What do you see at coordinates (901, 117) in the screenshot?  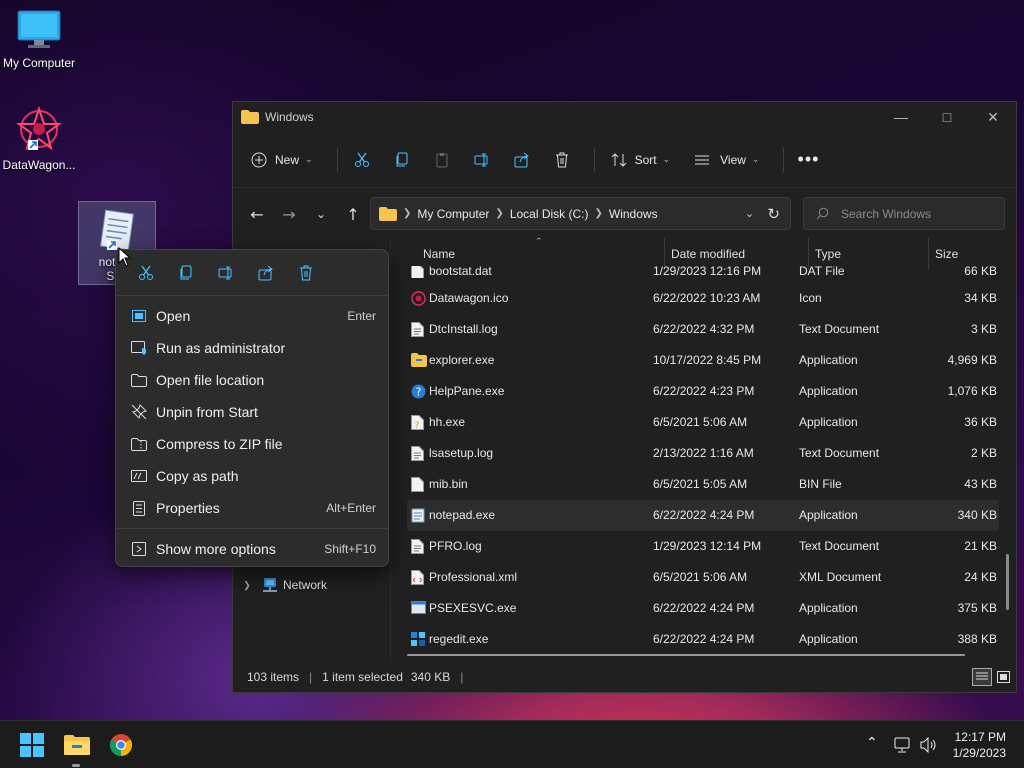 I see `minimize-button: —` at bounding box center [901, 117].